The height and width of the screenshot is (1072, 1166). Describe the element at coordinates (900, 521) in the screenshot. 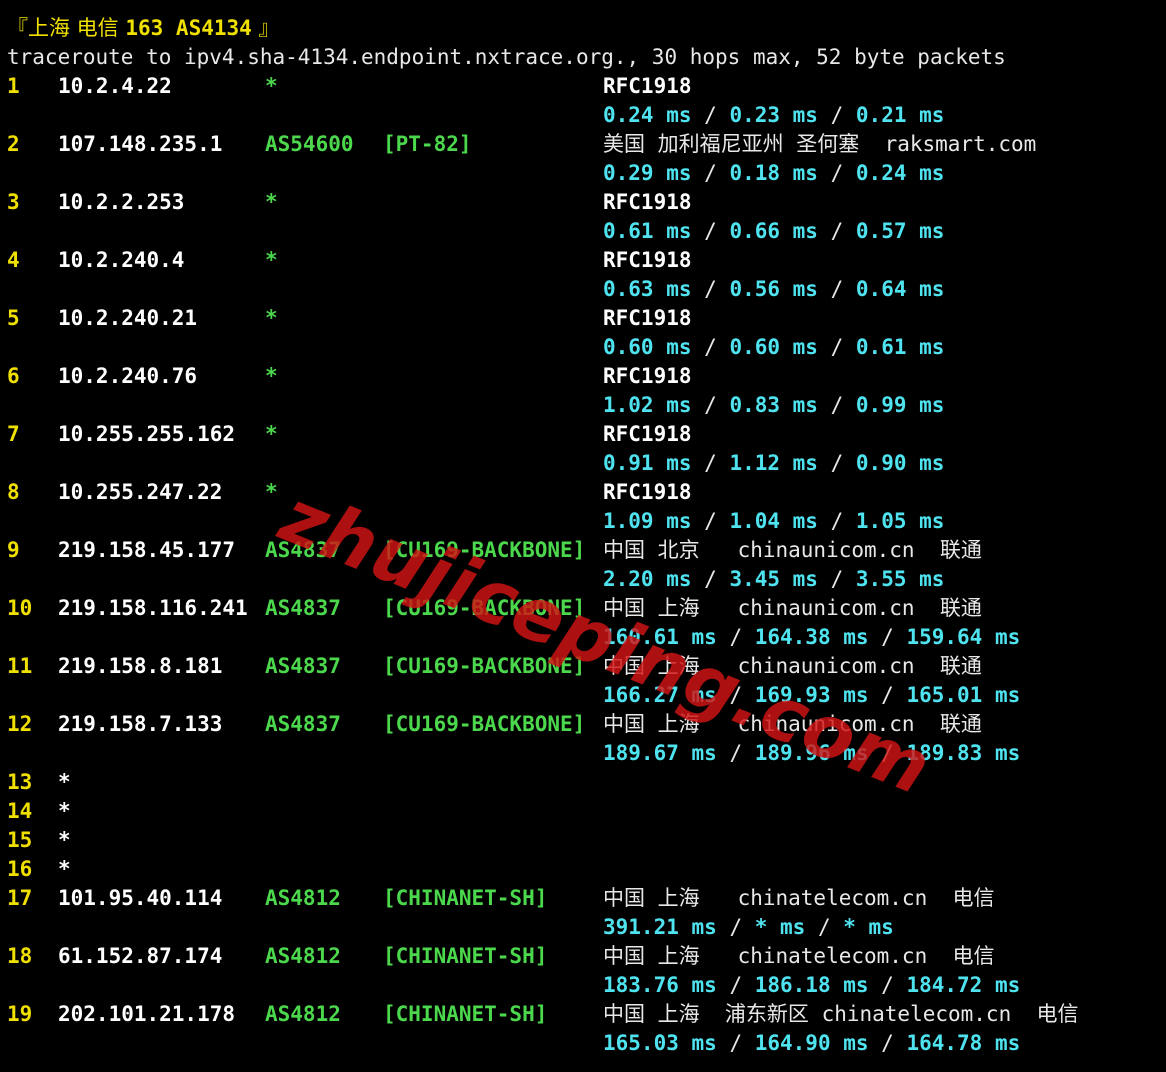

I see `rtt-value: 1.05 ms` at that location.